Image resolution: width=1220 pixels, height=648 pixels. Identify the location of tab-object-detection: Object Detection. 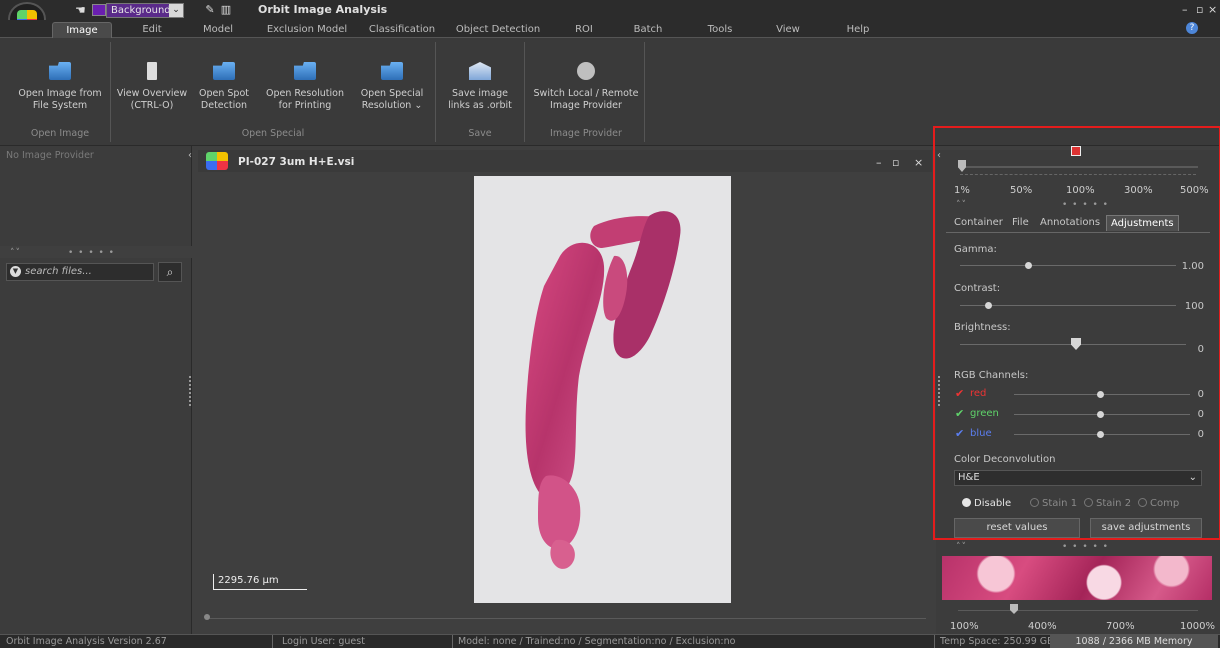
(498, 30).